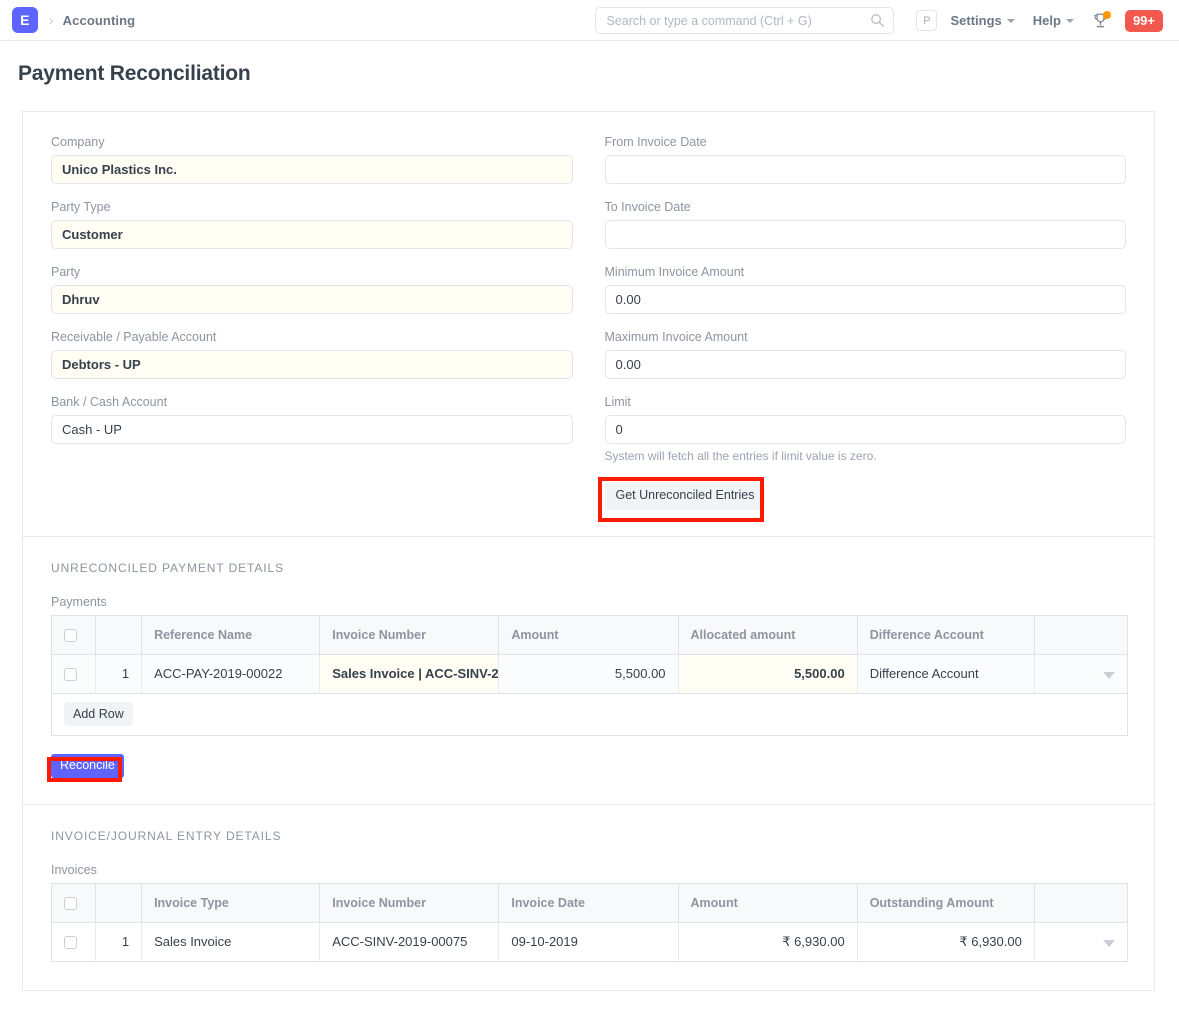 Image resolution: width=1179 pixels, height=1012 pixels. Describe the element at coordinates (865, 429) in the screenshot. I see `limit-input: 0` at that location.